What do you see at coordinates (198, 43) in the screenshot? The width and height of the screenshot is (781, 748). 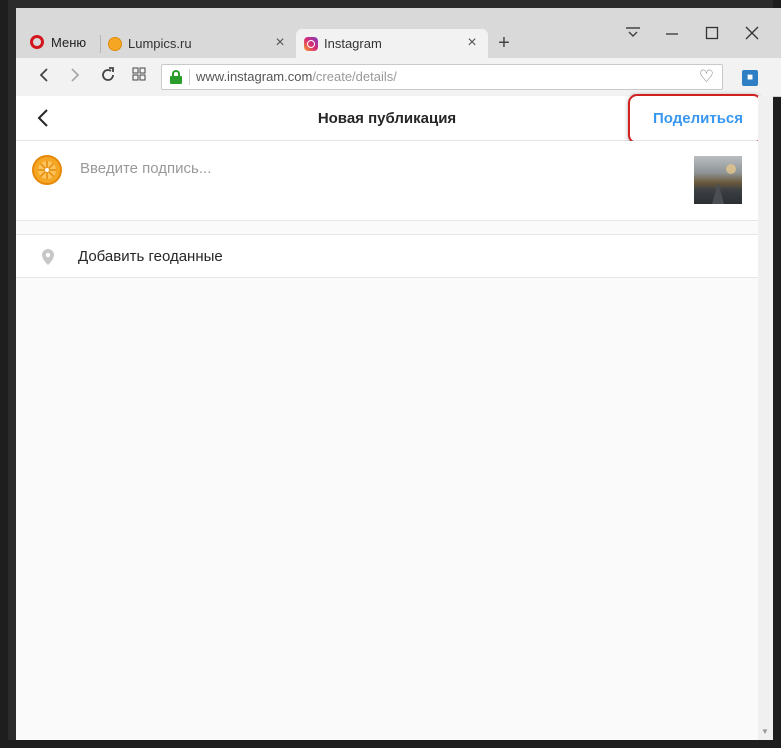 I see `tab-lumpics: Lumpics.ru ×` at bounding box center [198, 43].